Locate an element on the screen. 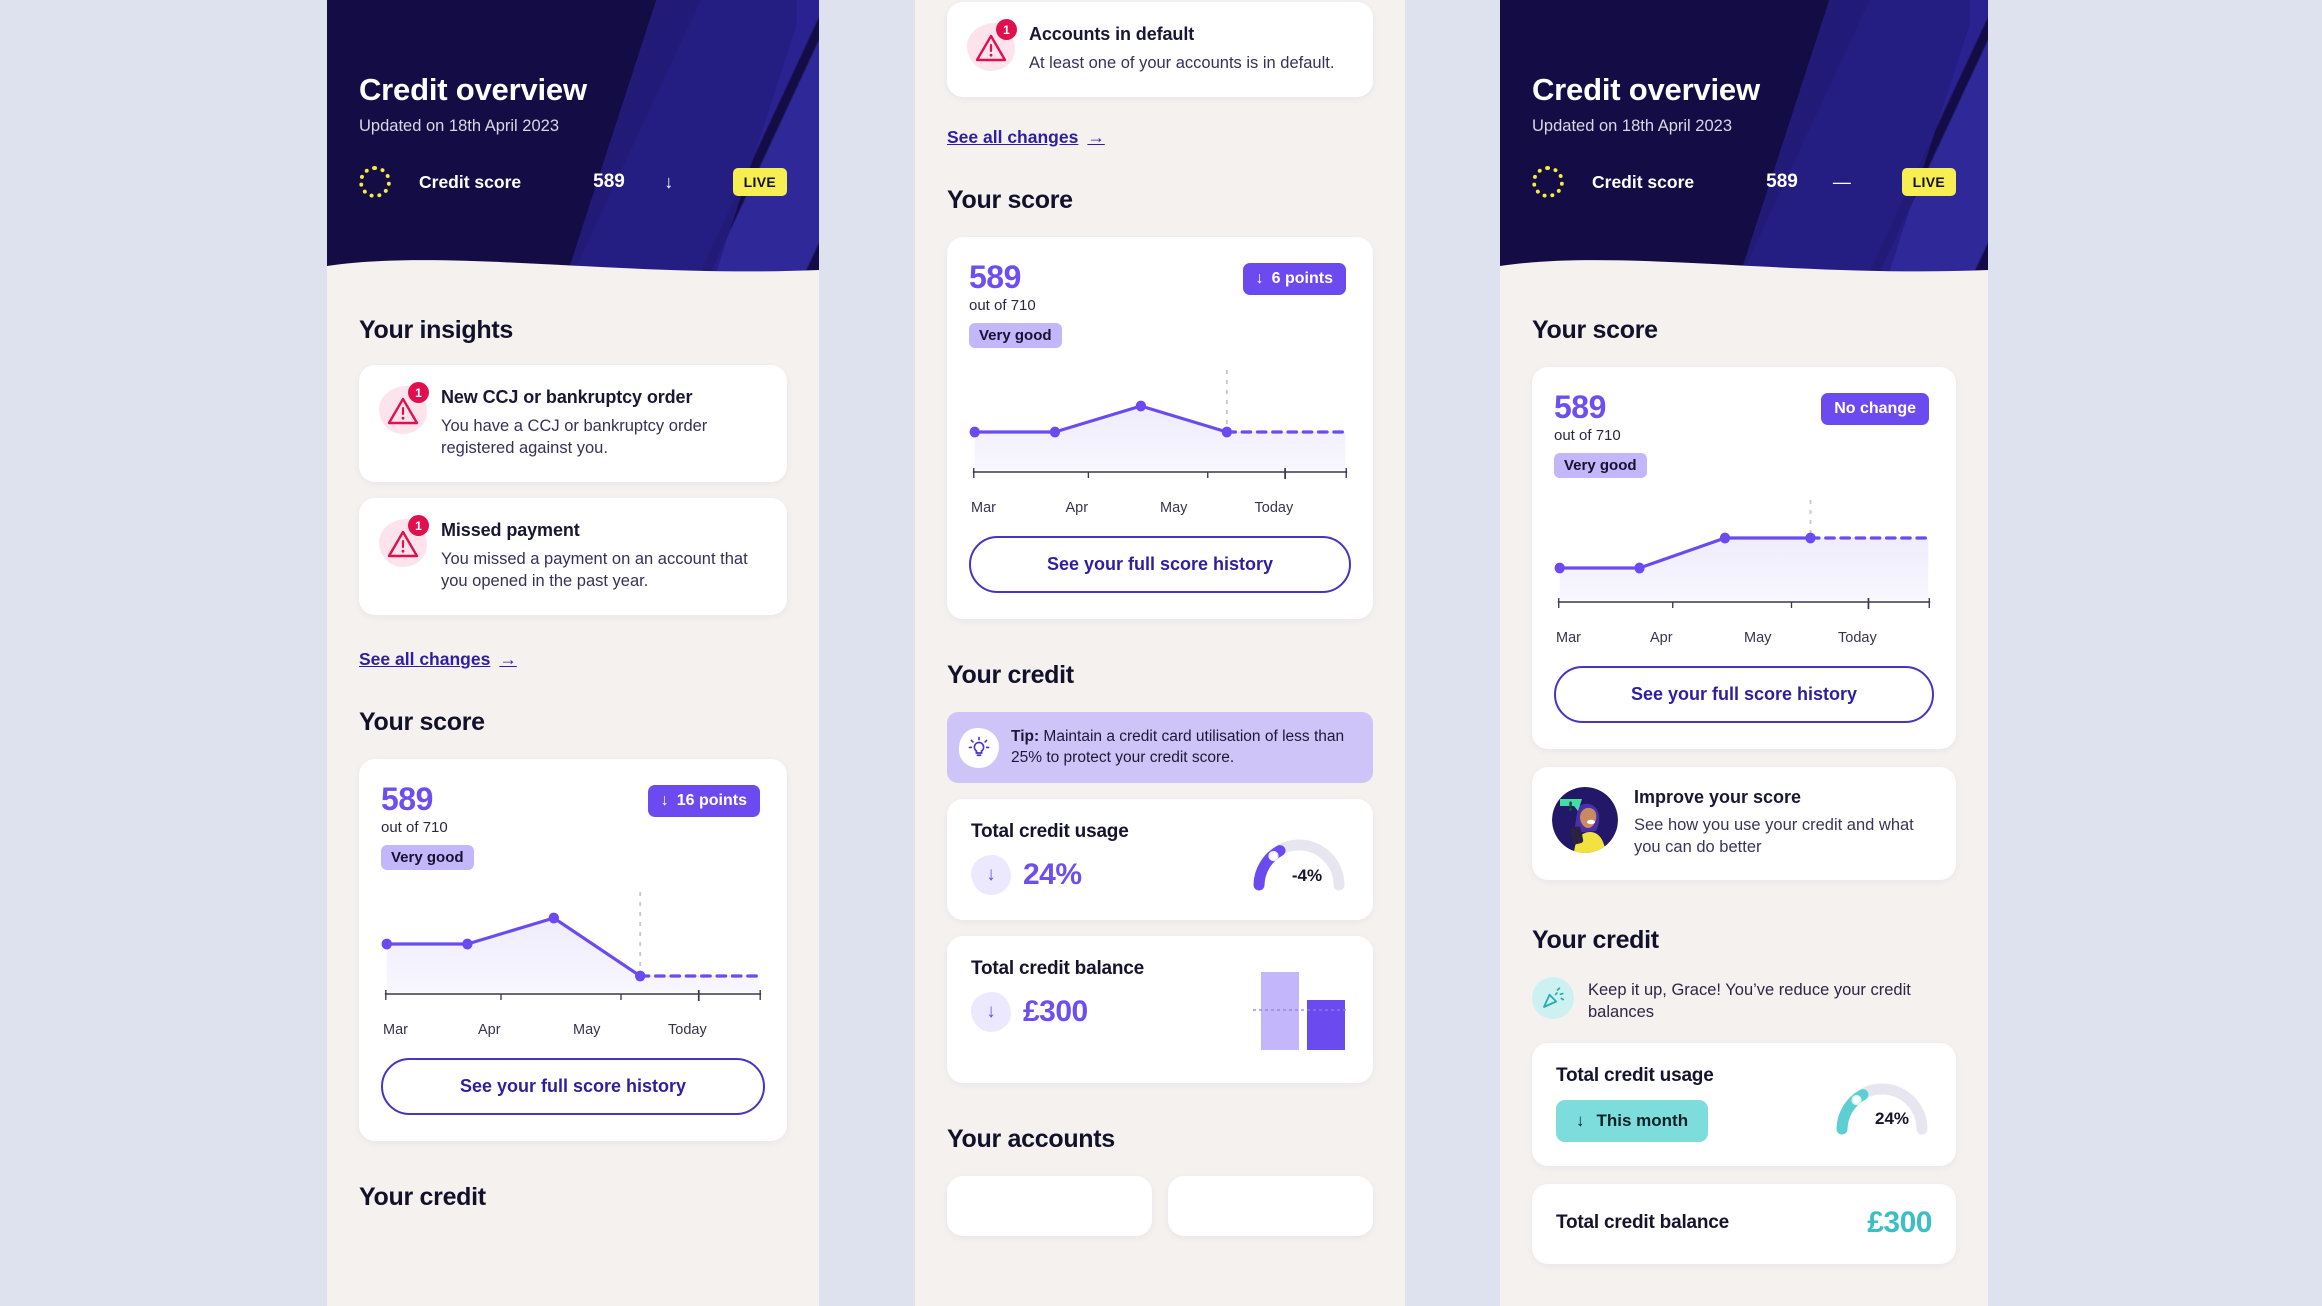  lightbulb-glyph is located at coordinates (979, 746).